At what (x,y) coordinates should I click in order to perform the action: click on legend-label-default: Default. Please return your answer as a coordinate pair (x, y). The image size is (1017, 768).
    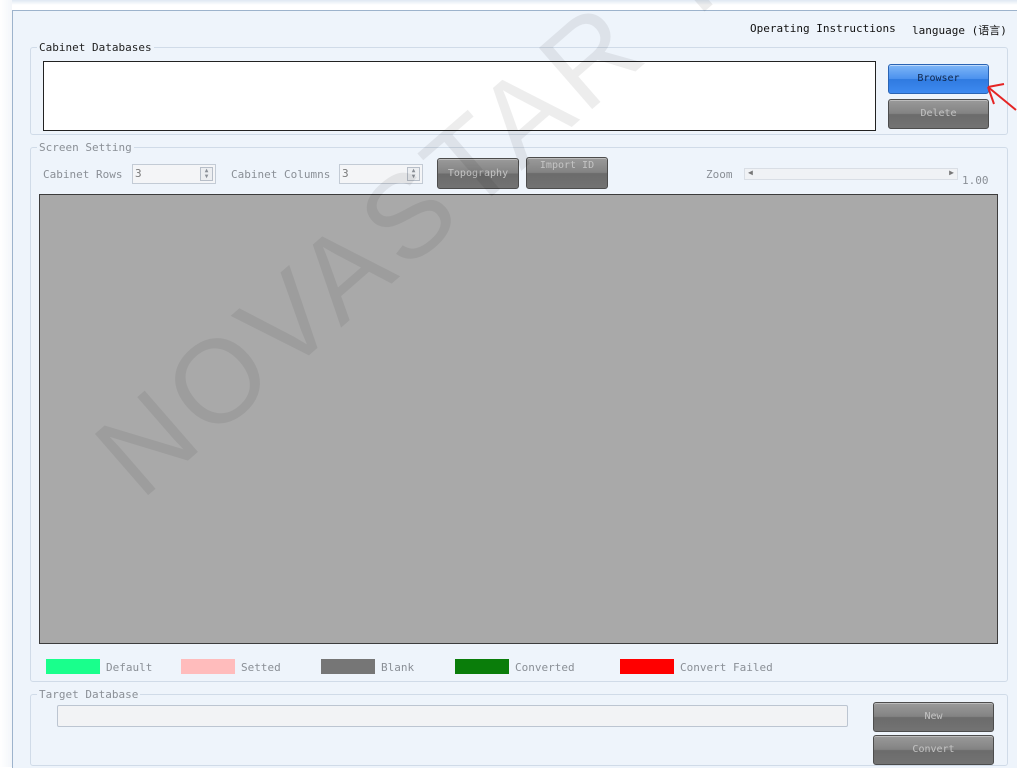
    Looking at the image, I should click on (129, 667).